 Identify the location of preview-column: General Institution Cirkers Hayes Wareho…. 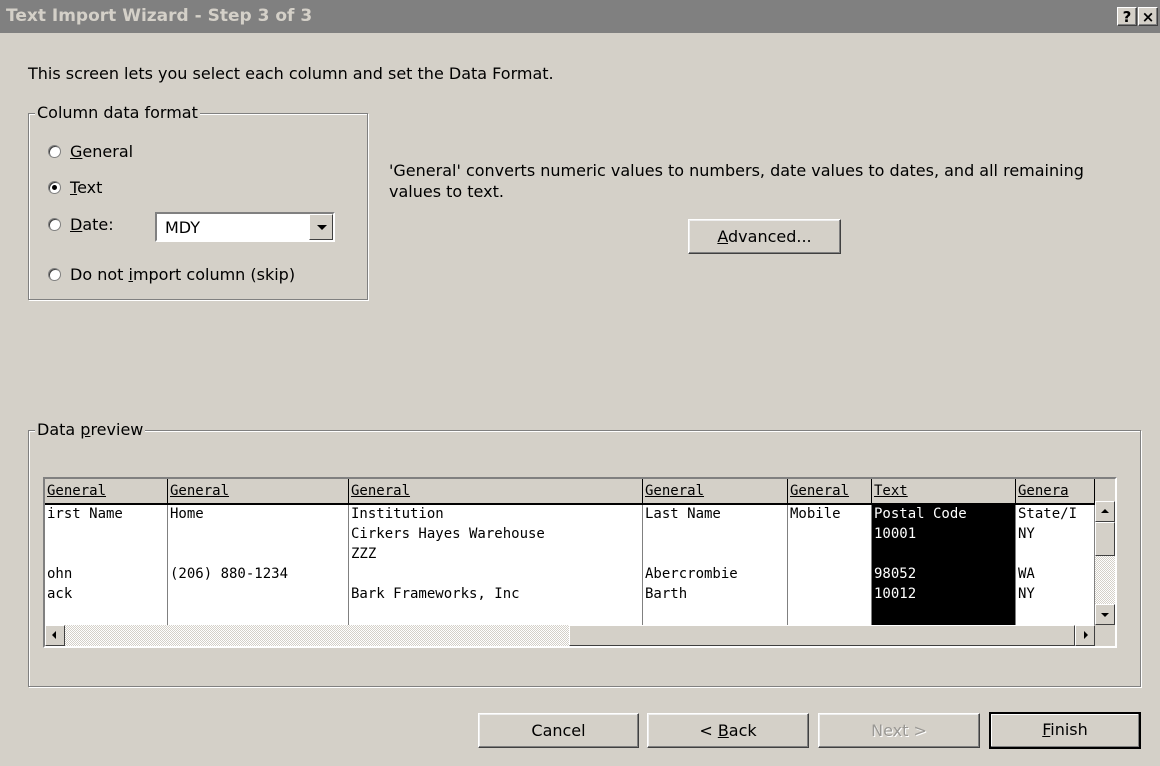
(496, 552).